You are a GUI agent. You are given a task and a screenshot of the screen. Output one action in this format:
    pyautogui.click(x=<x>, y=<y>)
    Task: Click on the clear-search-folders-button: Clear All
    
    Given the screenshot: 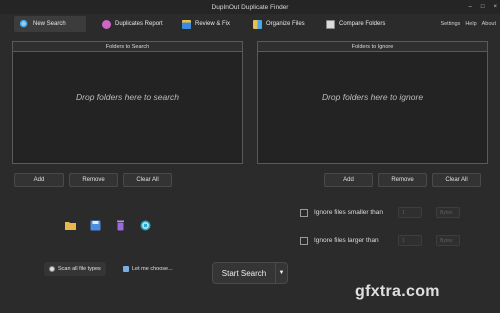 What is the action you would take?
    pyautogui.click(x=147, y=180)
    